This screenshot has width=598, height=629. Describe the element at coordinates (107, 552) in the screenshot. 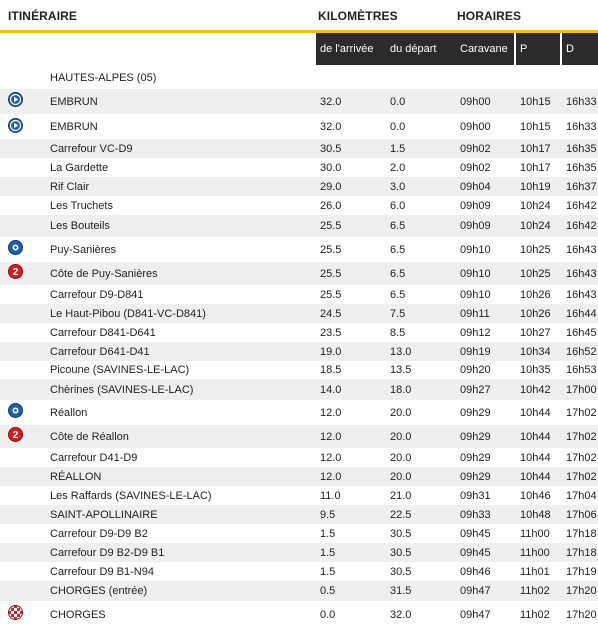

I see `row-name: Carrefour D9 B2-D9 B1` at that location.